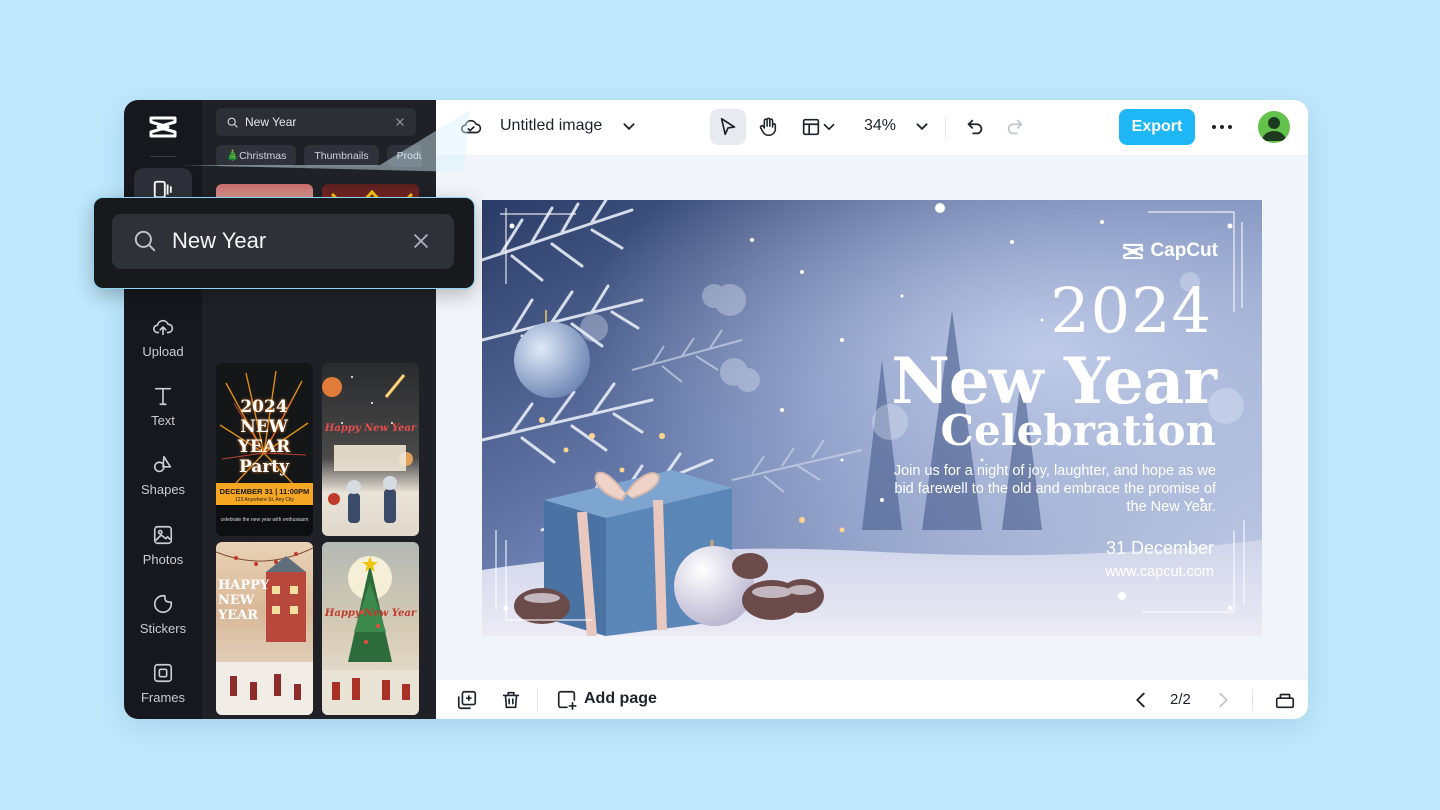 Image resolution: width=1440 pixels, height=810 pixels. I want to click on bottom-toolbar: Add page 2/2, so click(872, 699).